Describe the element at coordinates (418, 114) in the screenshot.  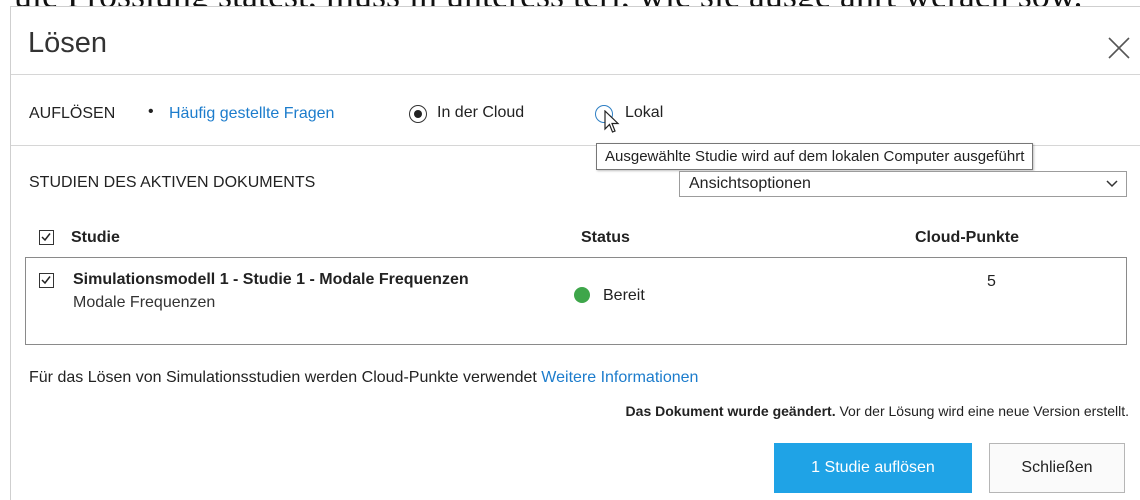
I see `cloud-radio` at that location.